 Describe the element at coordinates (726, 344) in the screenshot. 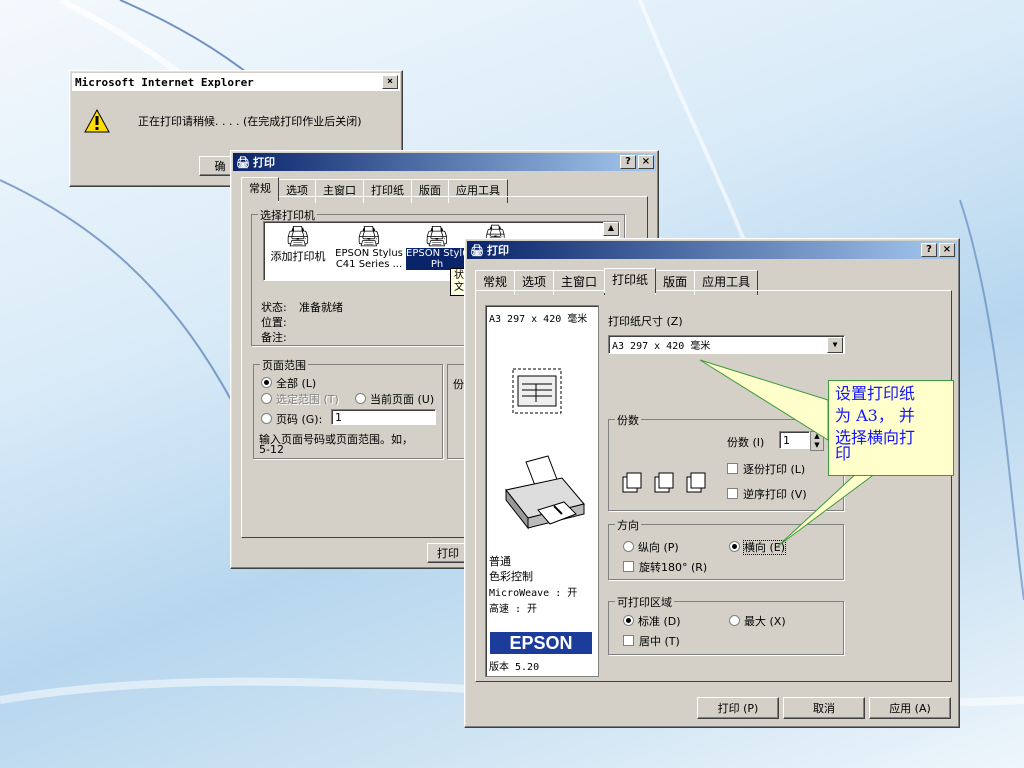

I see `paper-size-select: A3 297 x 420 毫米 ▼` at that location.